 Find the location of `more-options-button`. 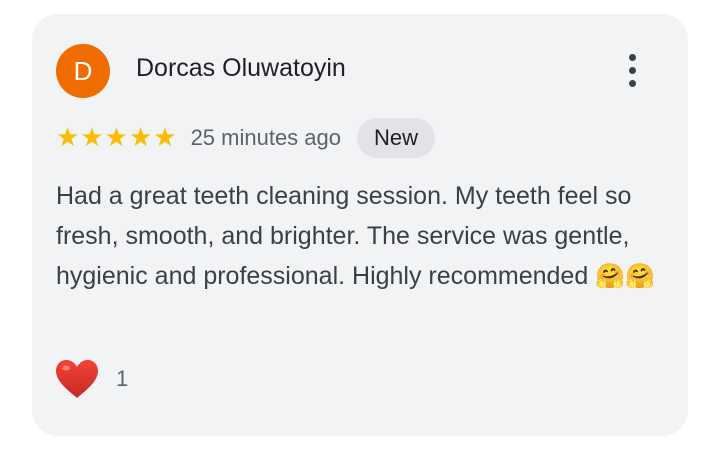

more-options-button is located at coordinates (632, 70).